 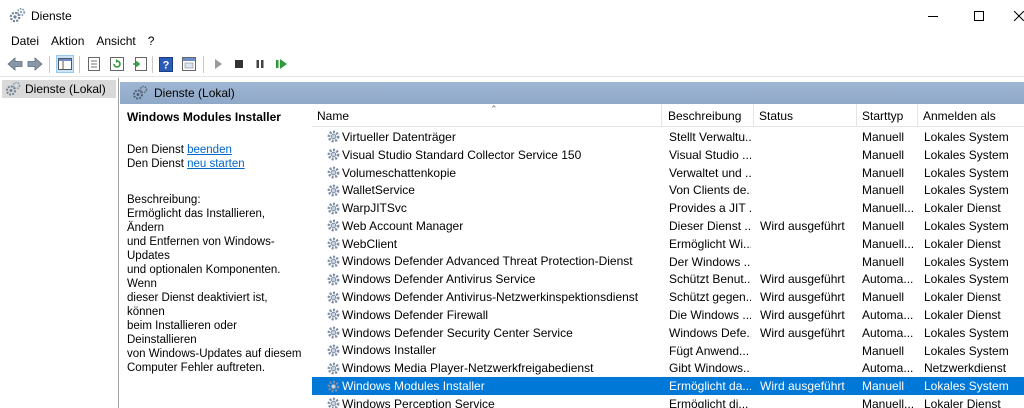 What do you see at coordinates (164, 200) in the screenshot?
I see `description-label: Beschreibung:` at bounding box center [164, 200].